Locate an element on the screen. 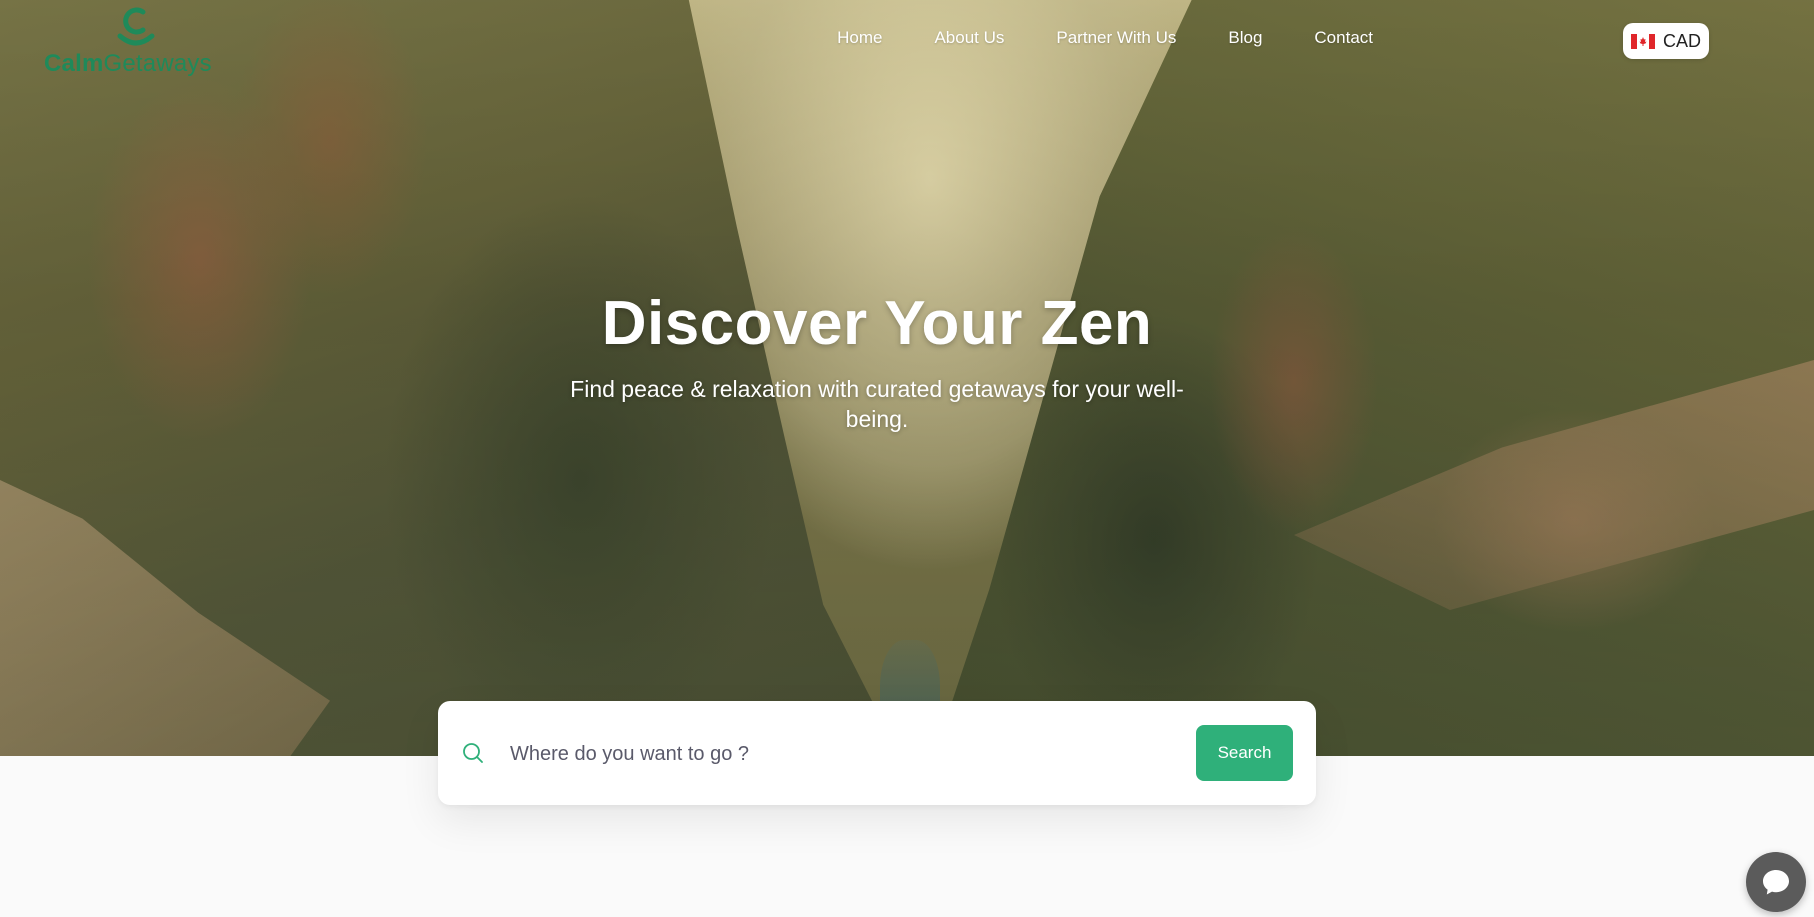  currency-selector: CAD is located at coordinates (1666, 41).